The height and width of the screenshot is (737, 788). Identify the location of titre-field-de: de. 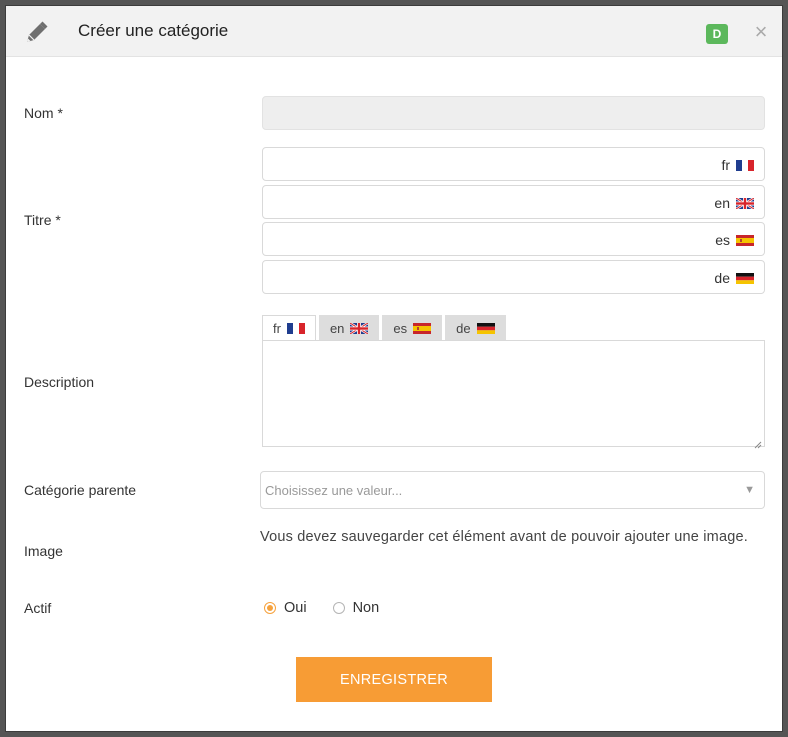
(513, 277).